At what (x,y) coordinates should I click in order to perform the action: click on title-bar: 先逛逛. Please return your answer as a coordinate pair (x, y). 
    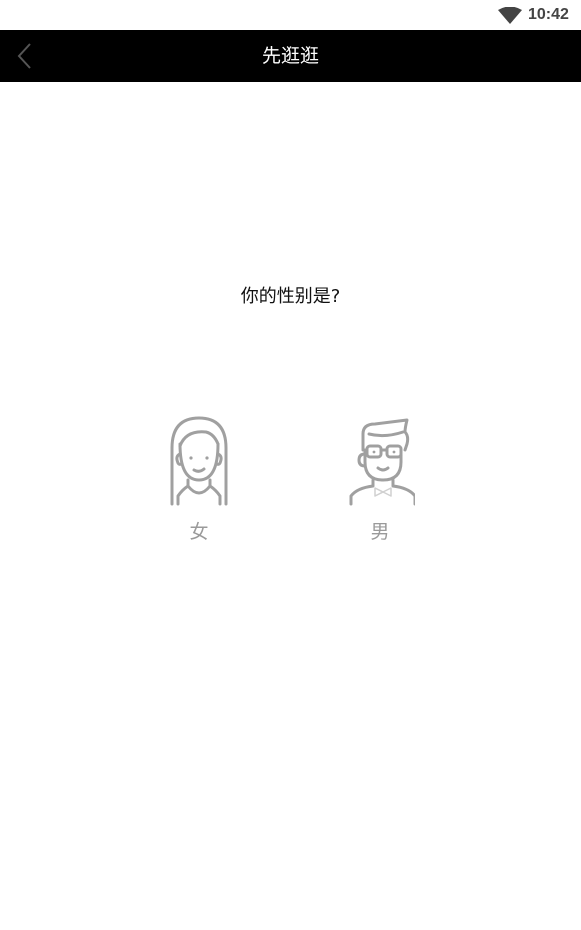
    Looking at the image, I should click on (290, 56).